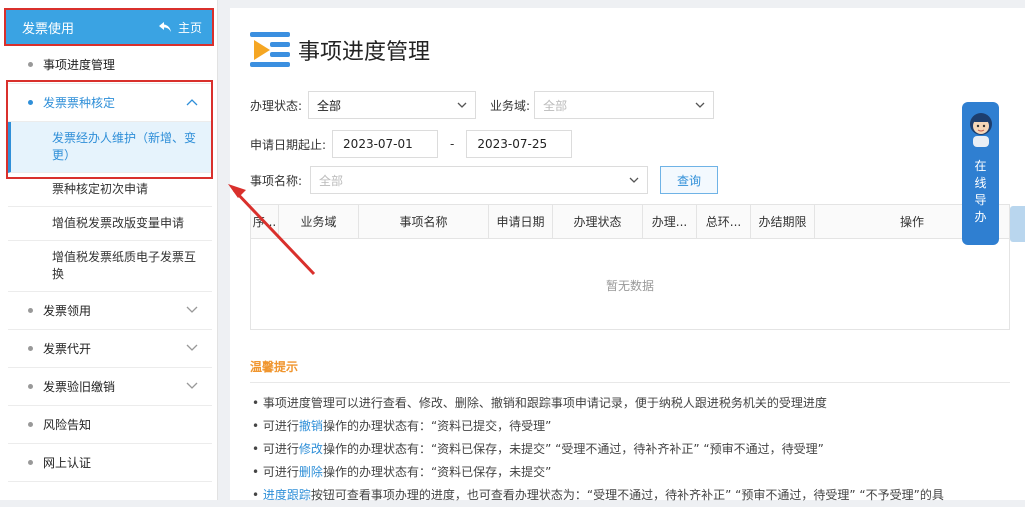 The height and width of the screenshot is (507, 1025). I want to click on status-select: 全部, so click(392, 105).